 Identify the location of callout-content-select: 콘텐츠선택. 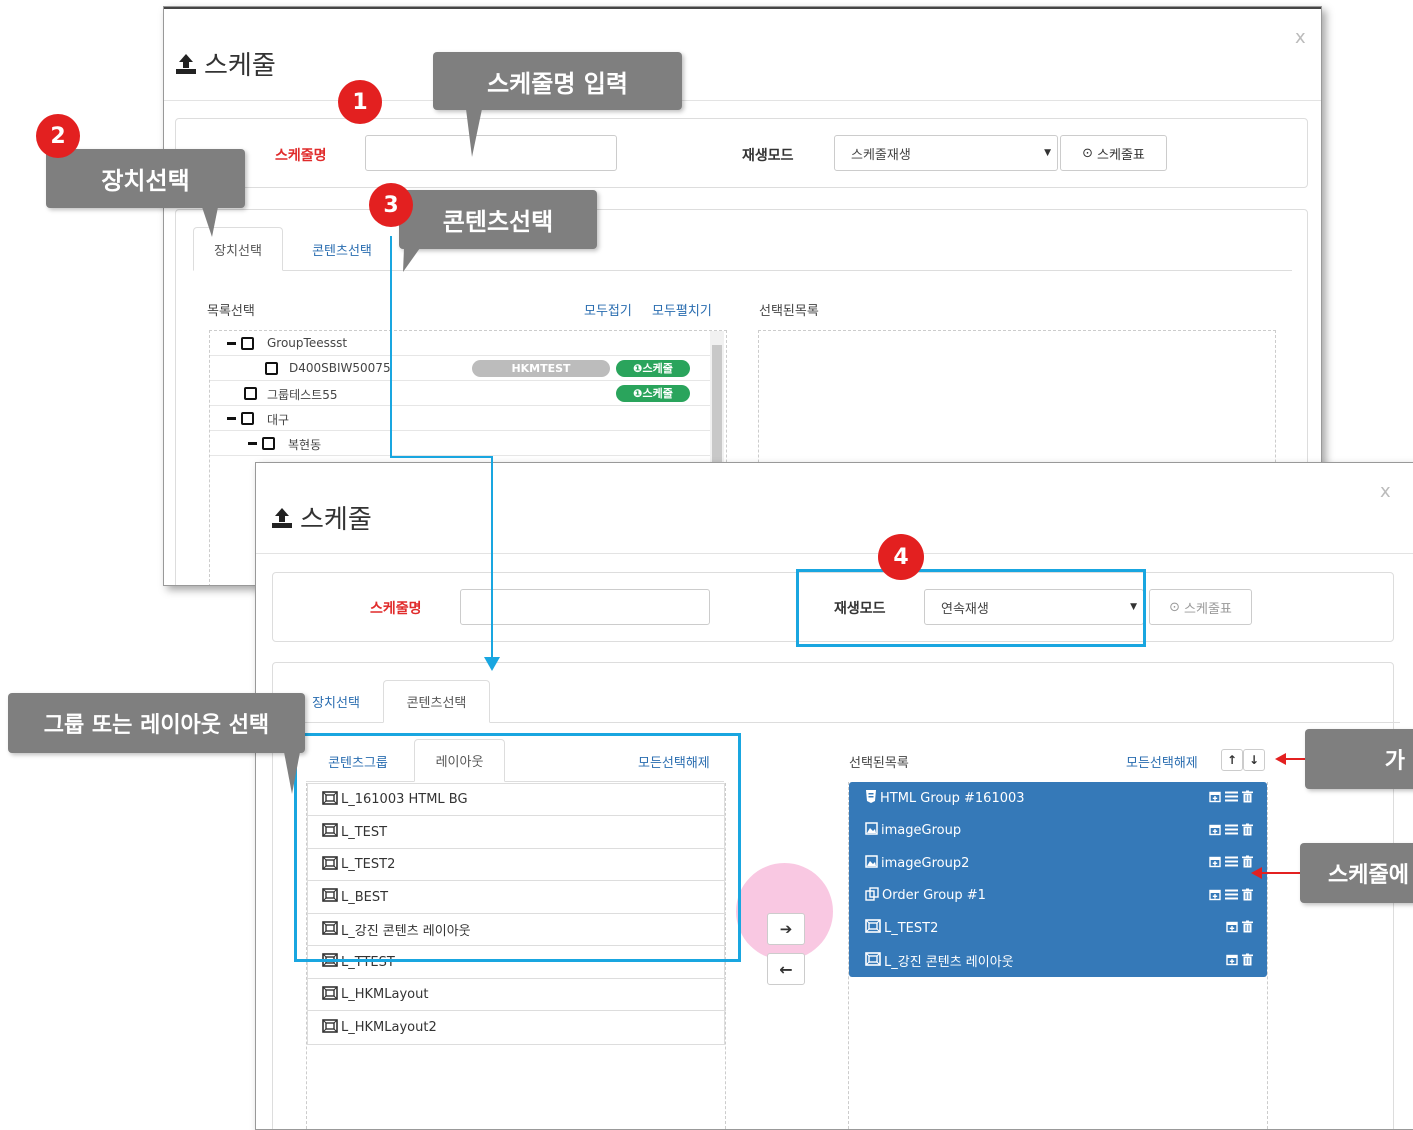
(498, 219).